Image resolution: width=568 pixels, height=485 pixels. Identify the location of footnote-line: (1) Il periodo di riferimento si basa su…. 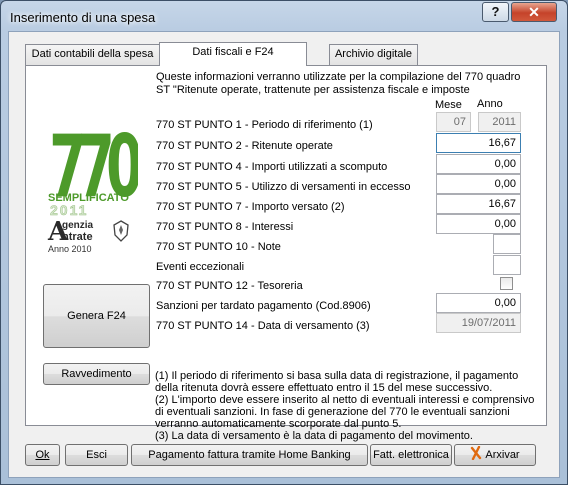
(337, 376).